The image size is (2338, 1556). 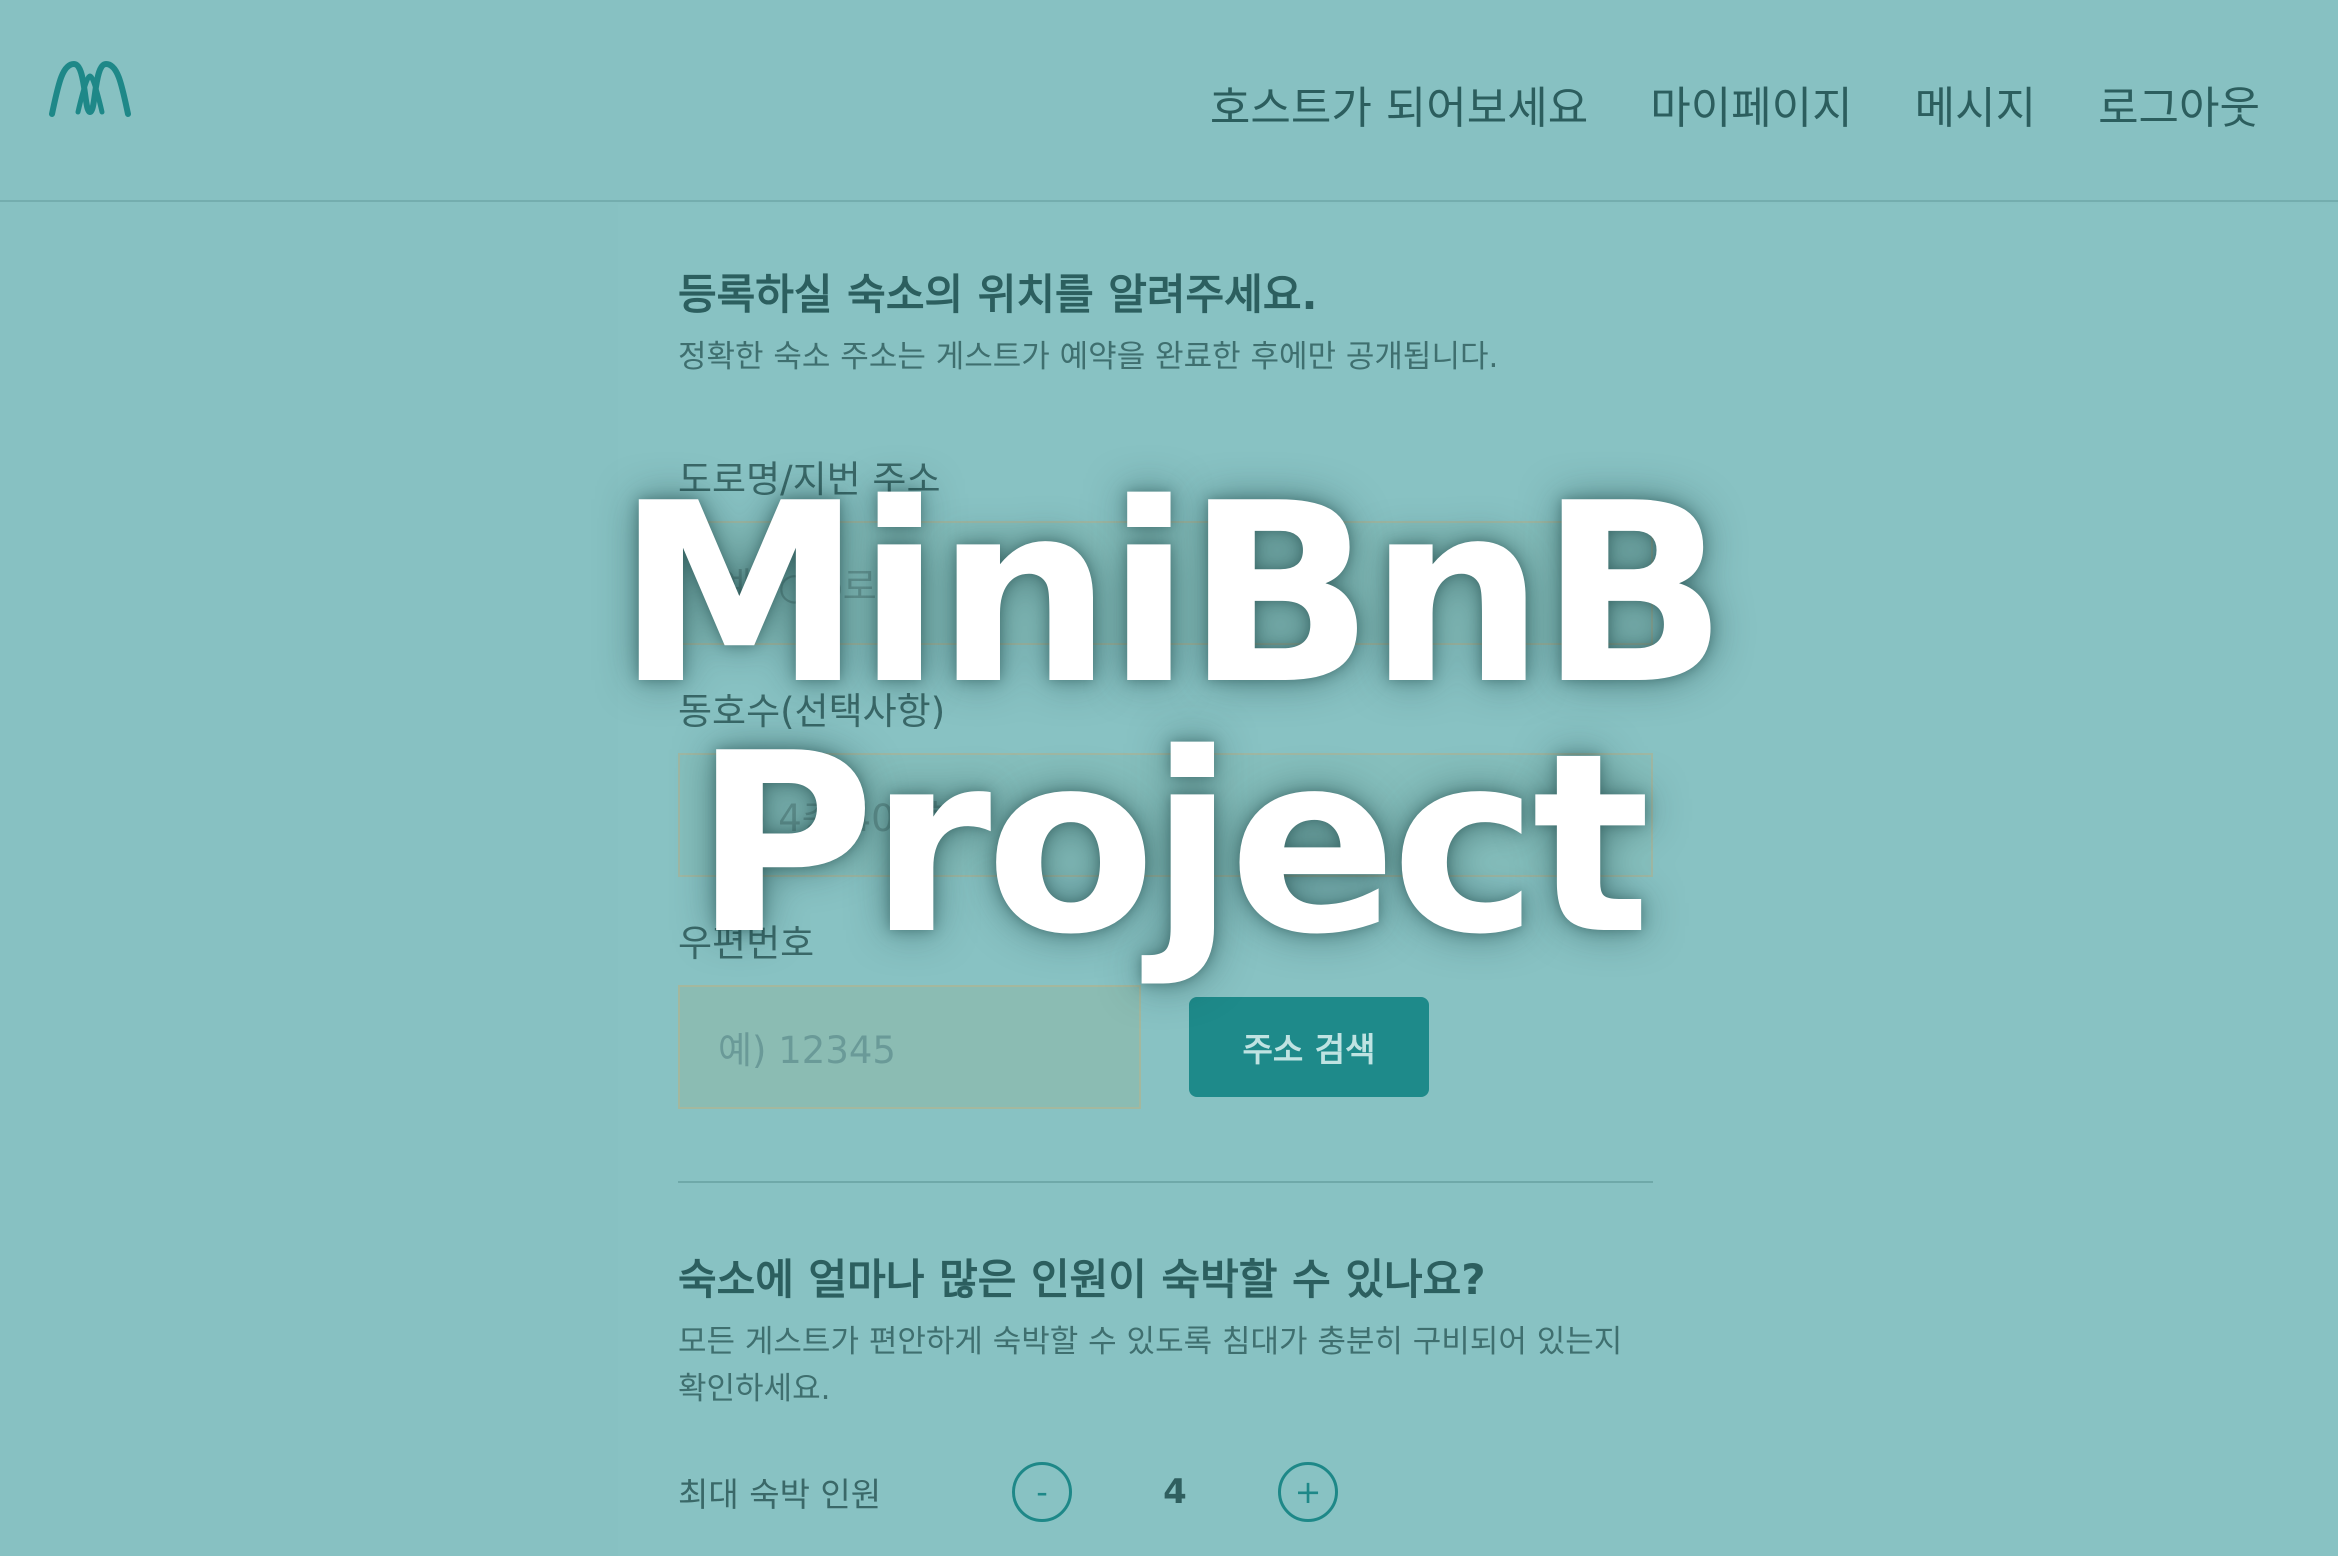 I want to click on overlay-line-1: MiniBnB, so click(x=1172, y=595).